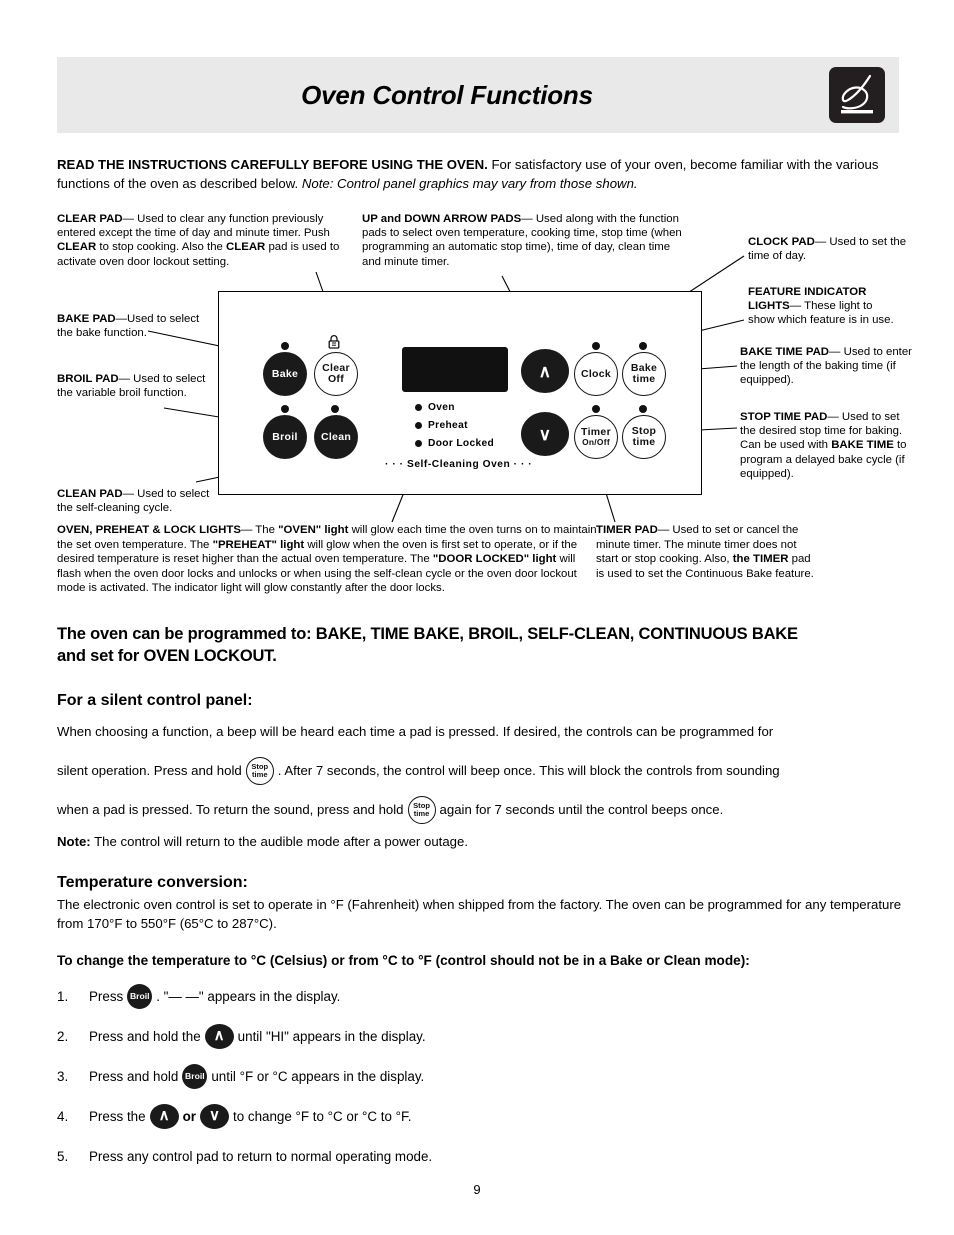  I want to click on inline-down-glyph: ∨, so click(214, 1116).